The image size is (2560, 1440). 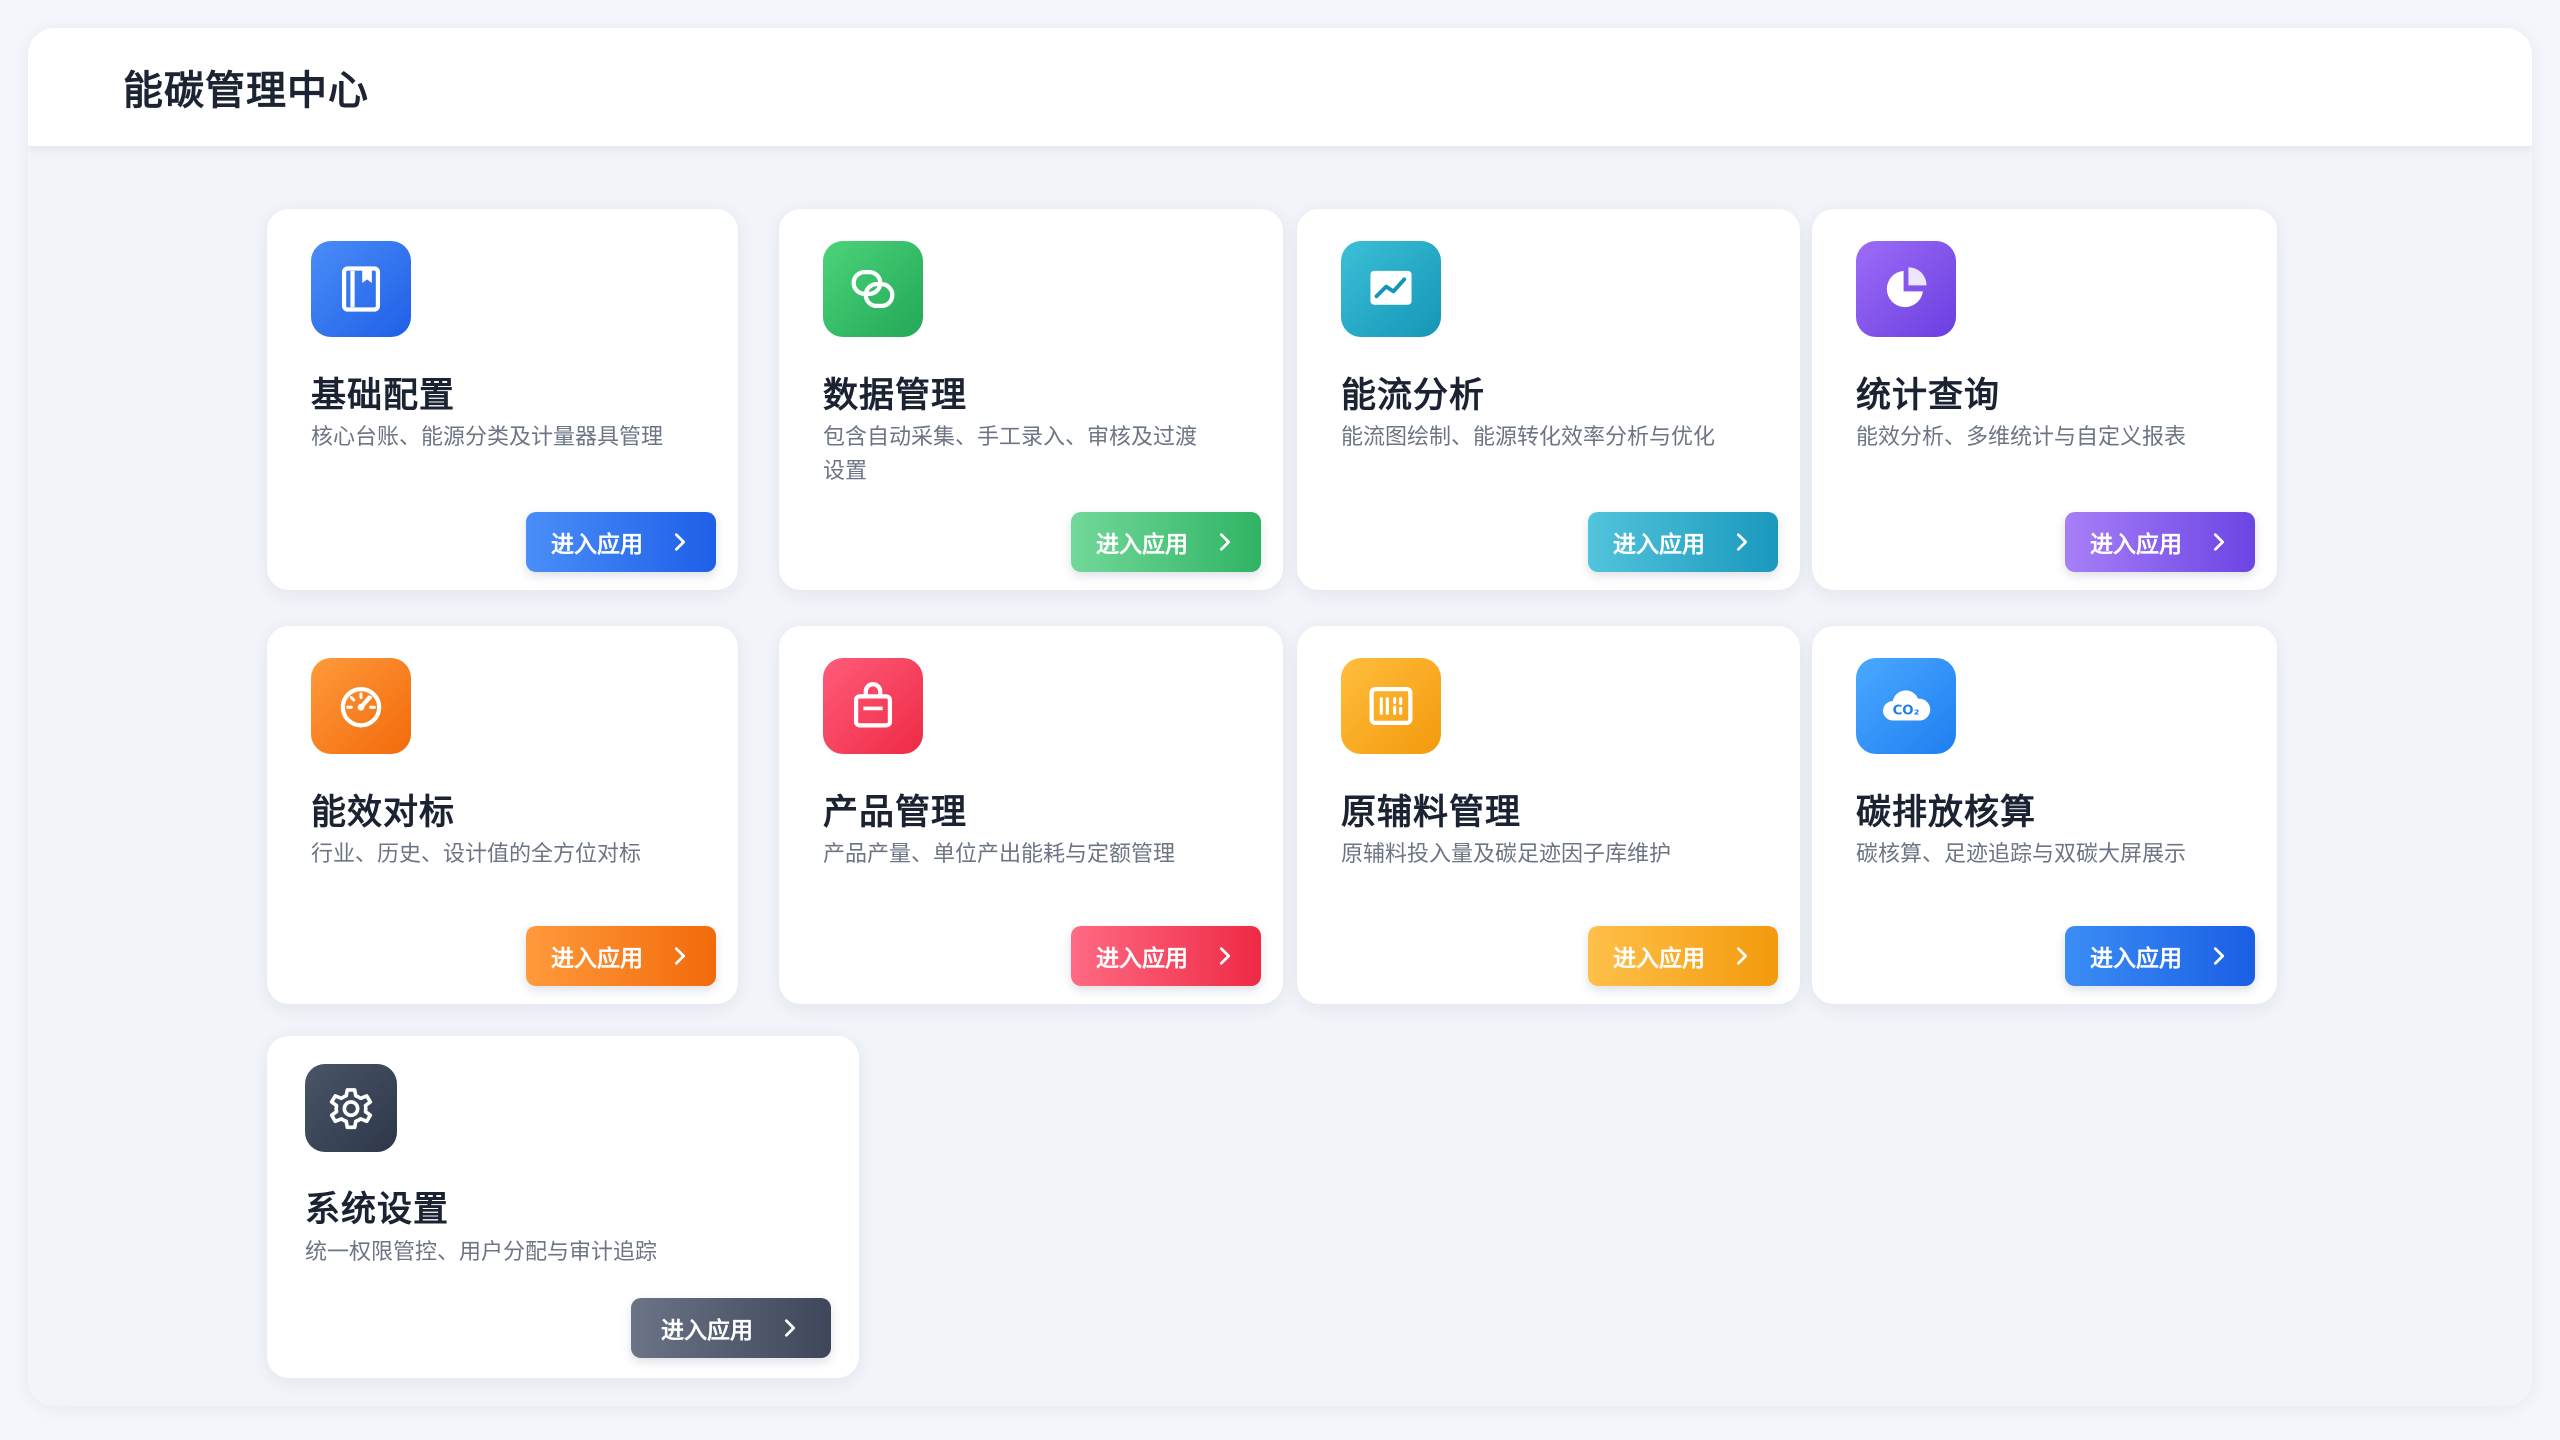 What do you see at coordinates (1391, 706) in the screenshot?
I see `material-panel-icon` at bounding box center [1391, 706].